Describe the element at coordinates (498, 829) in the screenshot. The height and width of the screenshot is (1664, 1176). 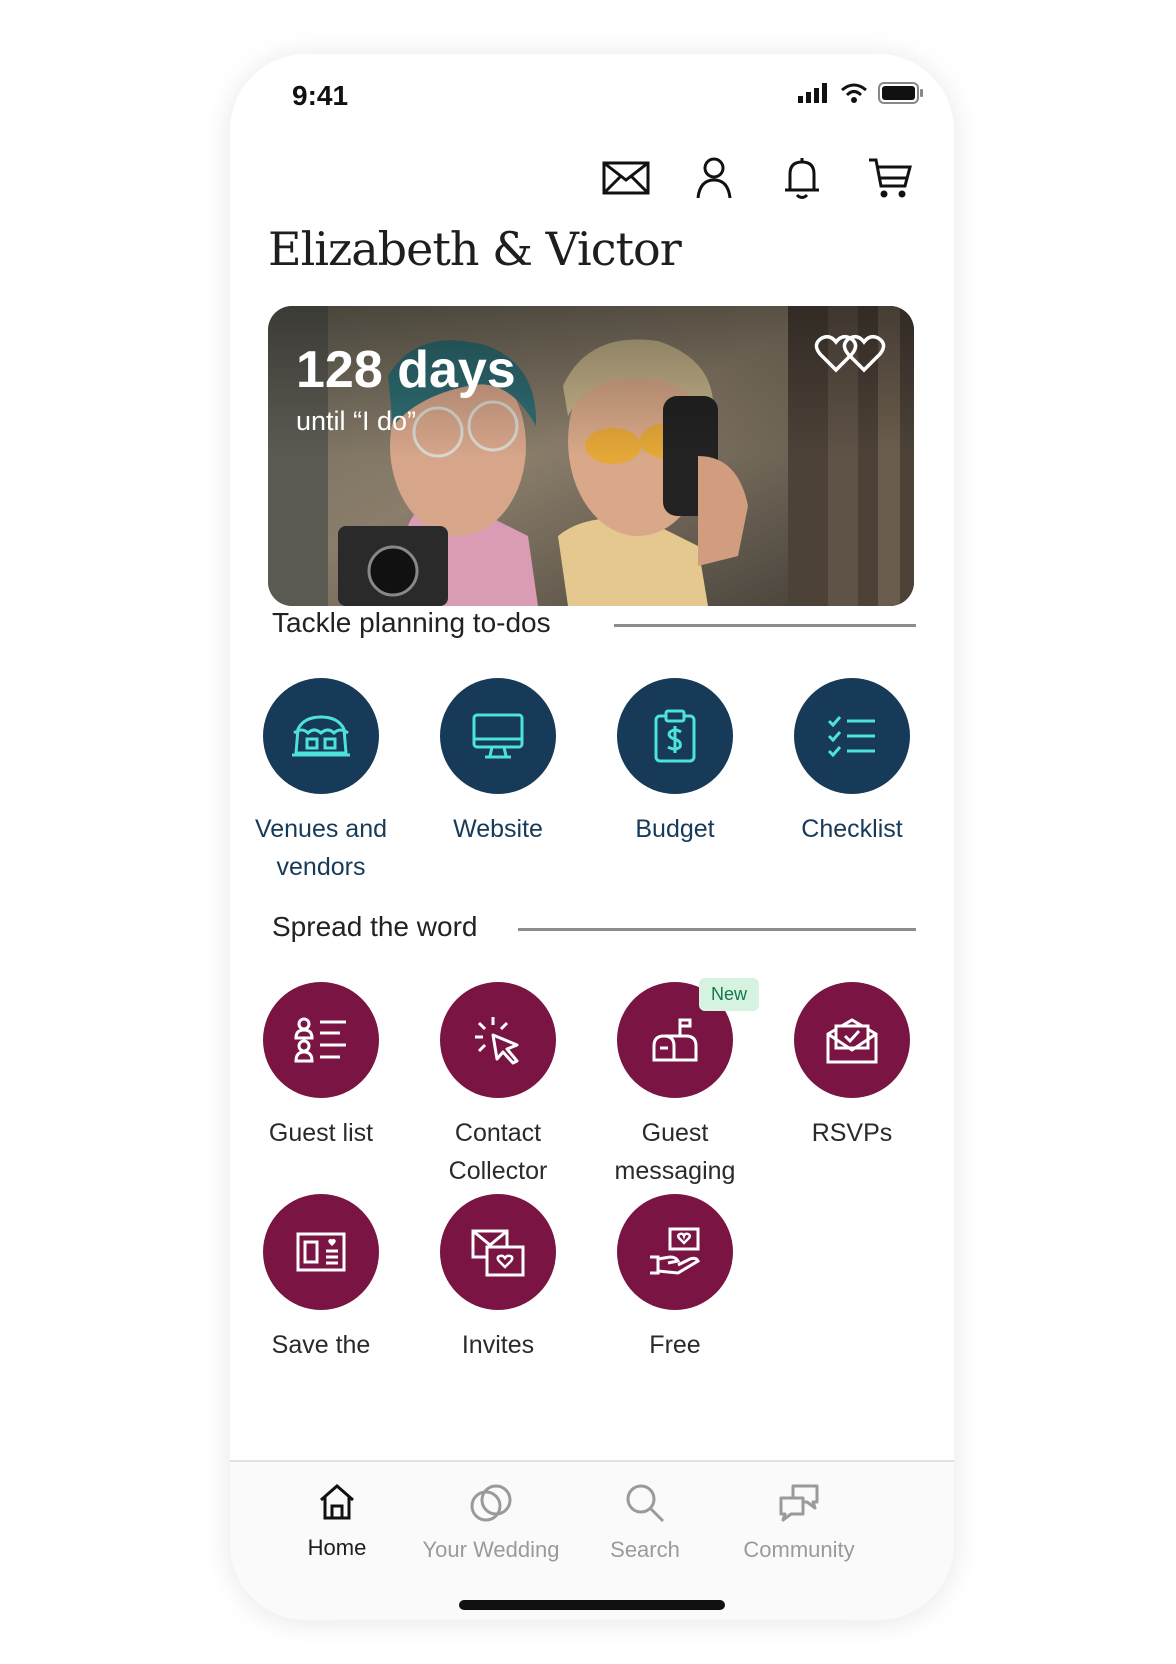
I see `tile-label: Website` at that location.